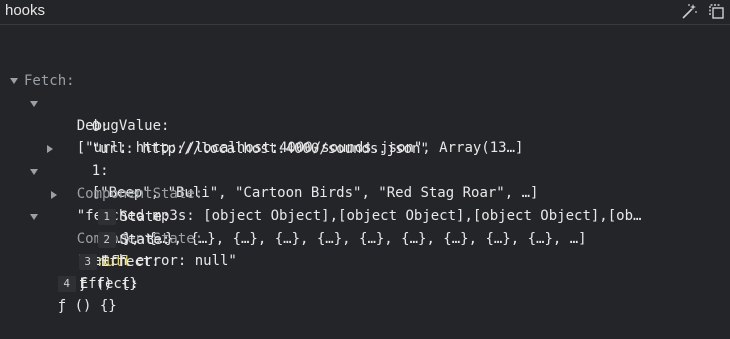 The image size is (730, 339). I want to click on effect-4-key: Effect:, so click(109, 284).